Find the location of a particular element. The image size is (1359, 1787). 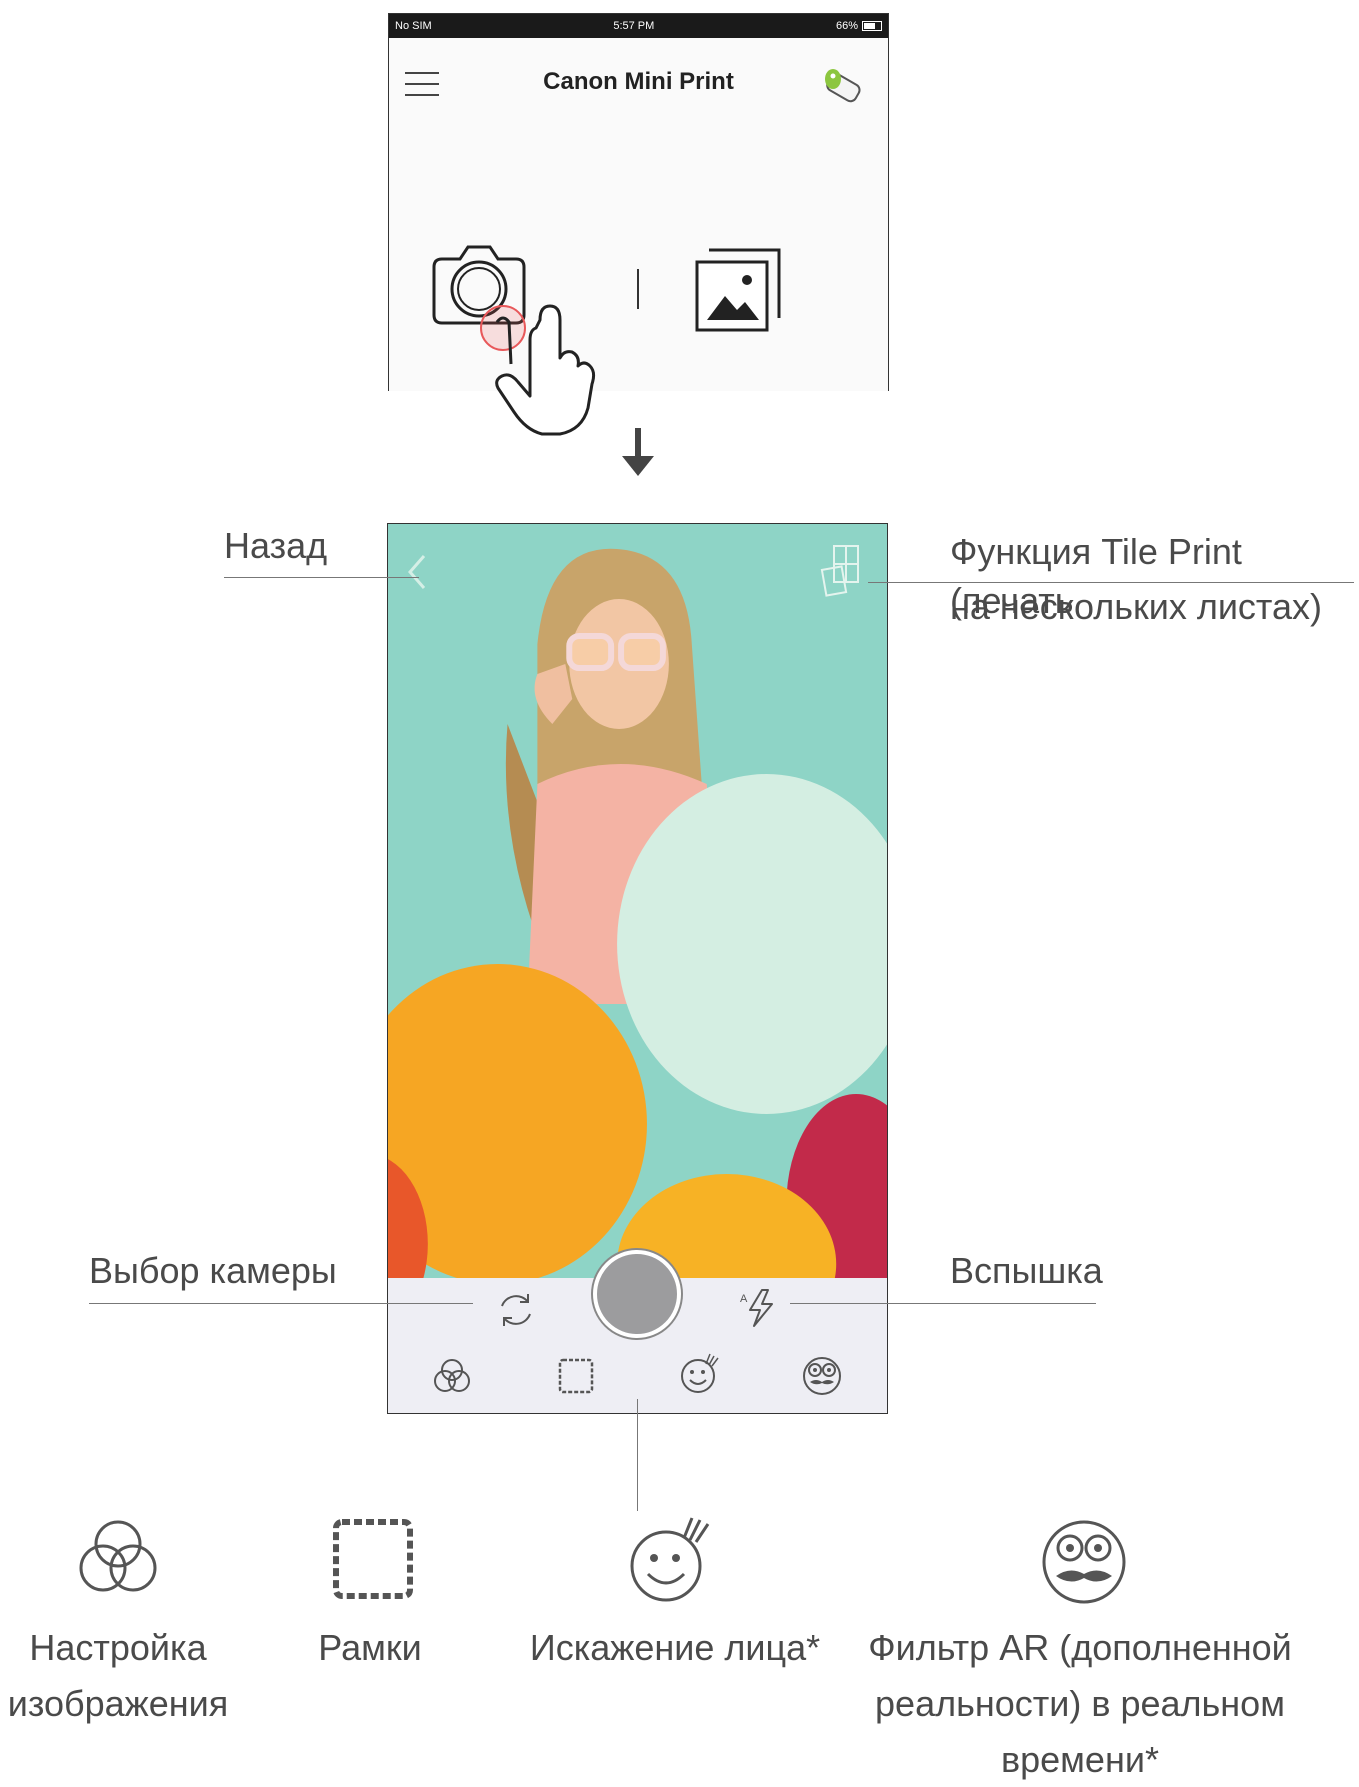

feature-label-frames: Рамки is located at coordinates (370, 1648).